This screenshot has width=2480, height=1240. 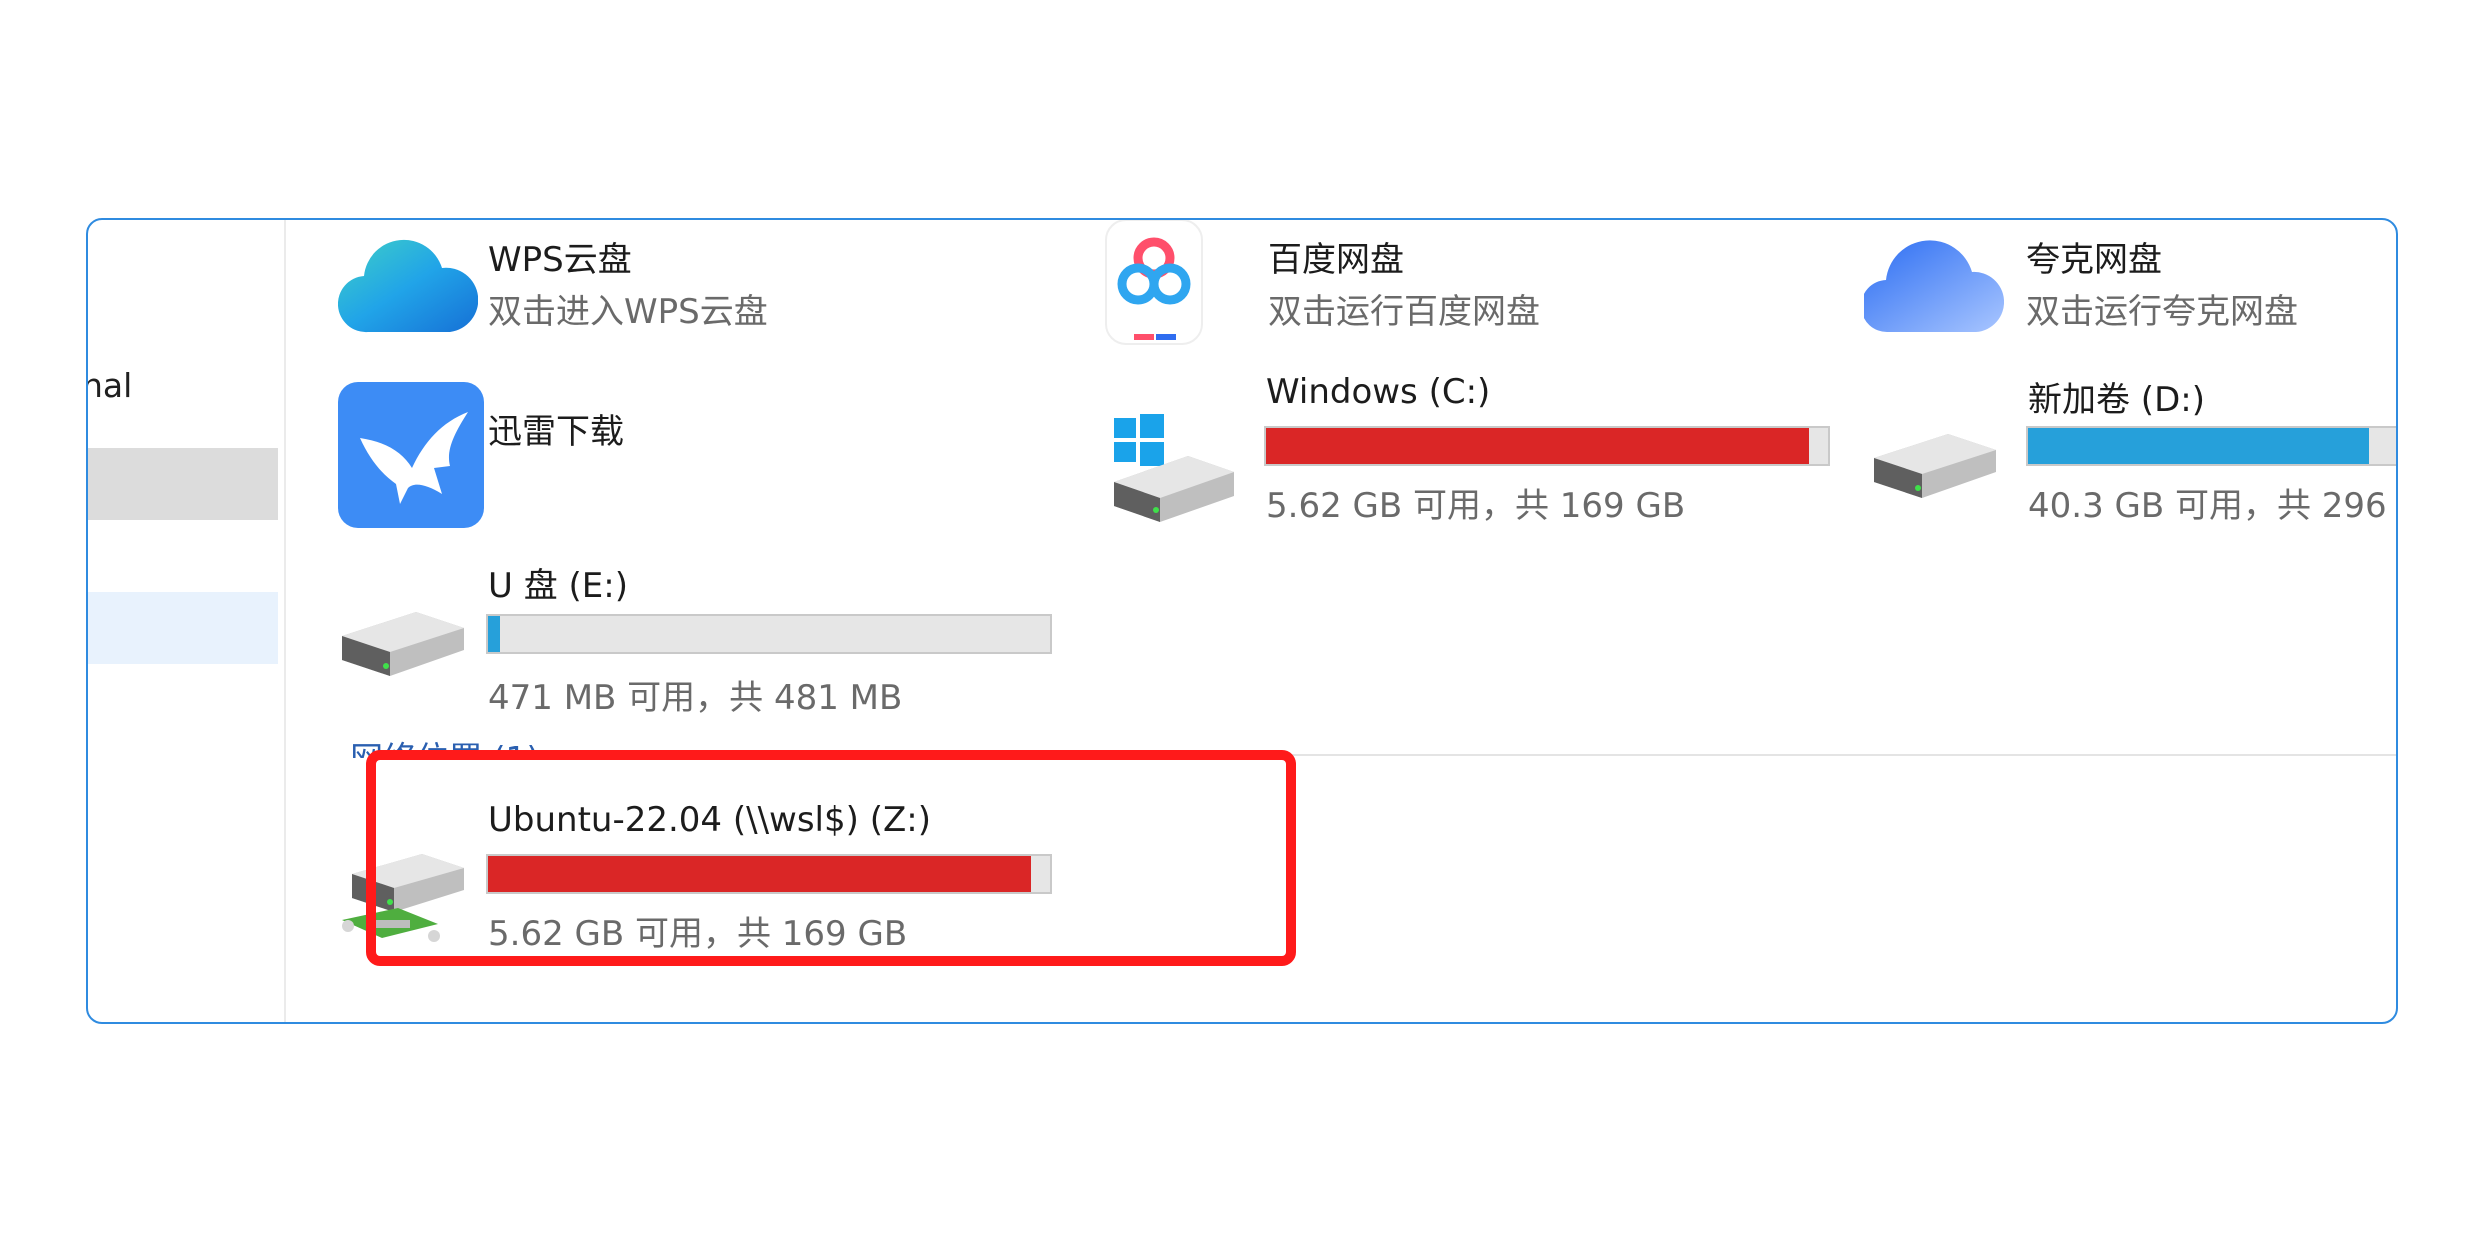 I want to click on tile-quark-netdisk: 夸克网盘 双击运行夸克网盘, so click(x=2130, y=278).